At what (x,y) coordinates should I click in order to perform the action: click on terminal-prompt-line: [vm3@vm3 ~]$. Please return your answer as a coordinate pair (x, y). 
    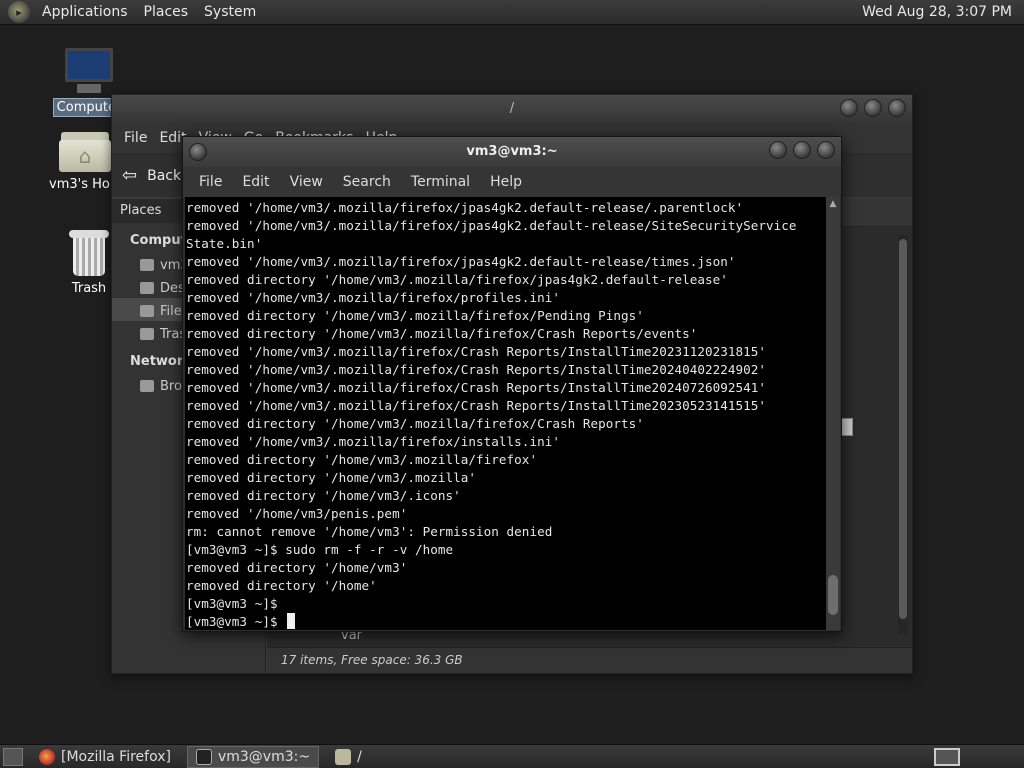
    Looking at the image, I should click on (506, 621).